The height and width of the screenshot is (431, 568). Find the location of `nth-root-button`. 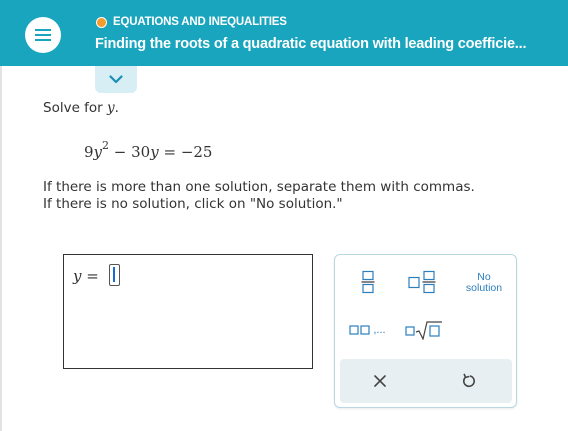

nth-root-button is located at coordinates (424, 330).